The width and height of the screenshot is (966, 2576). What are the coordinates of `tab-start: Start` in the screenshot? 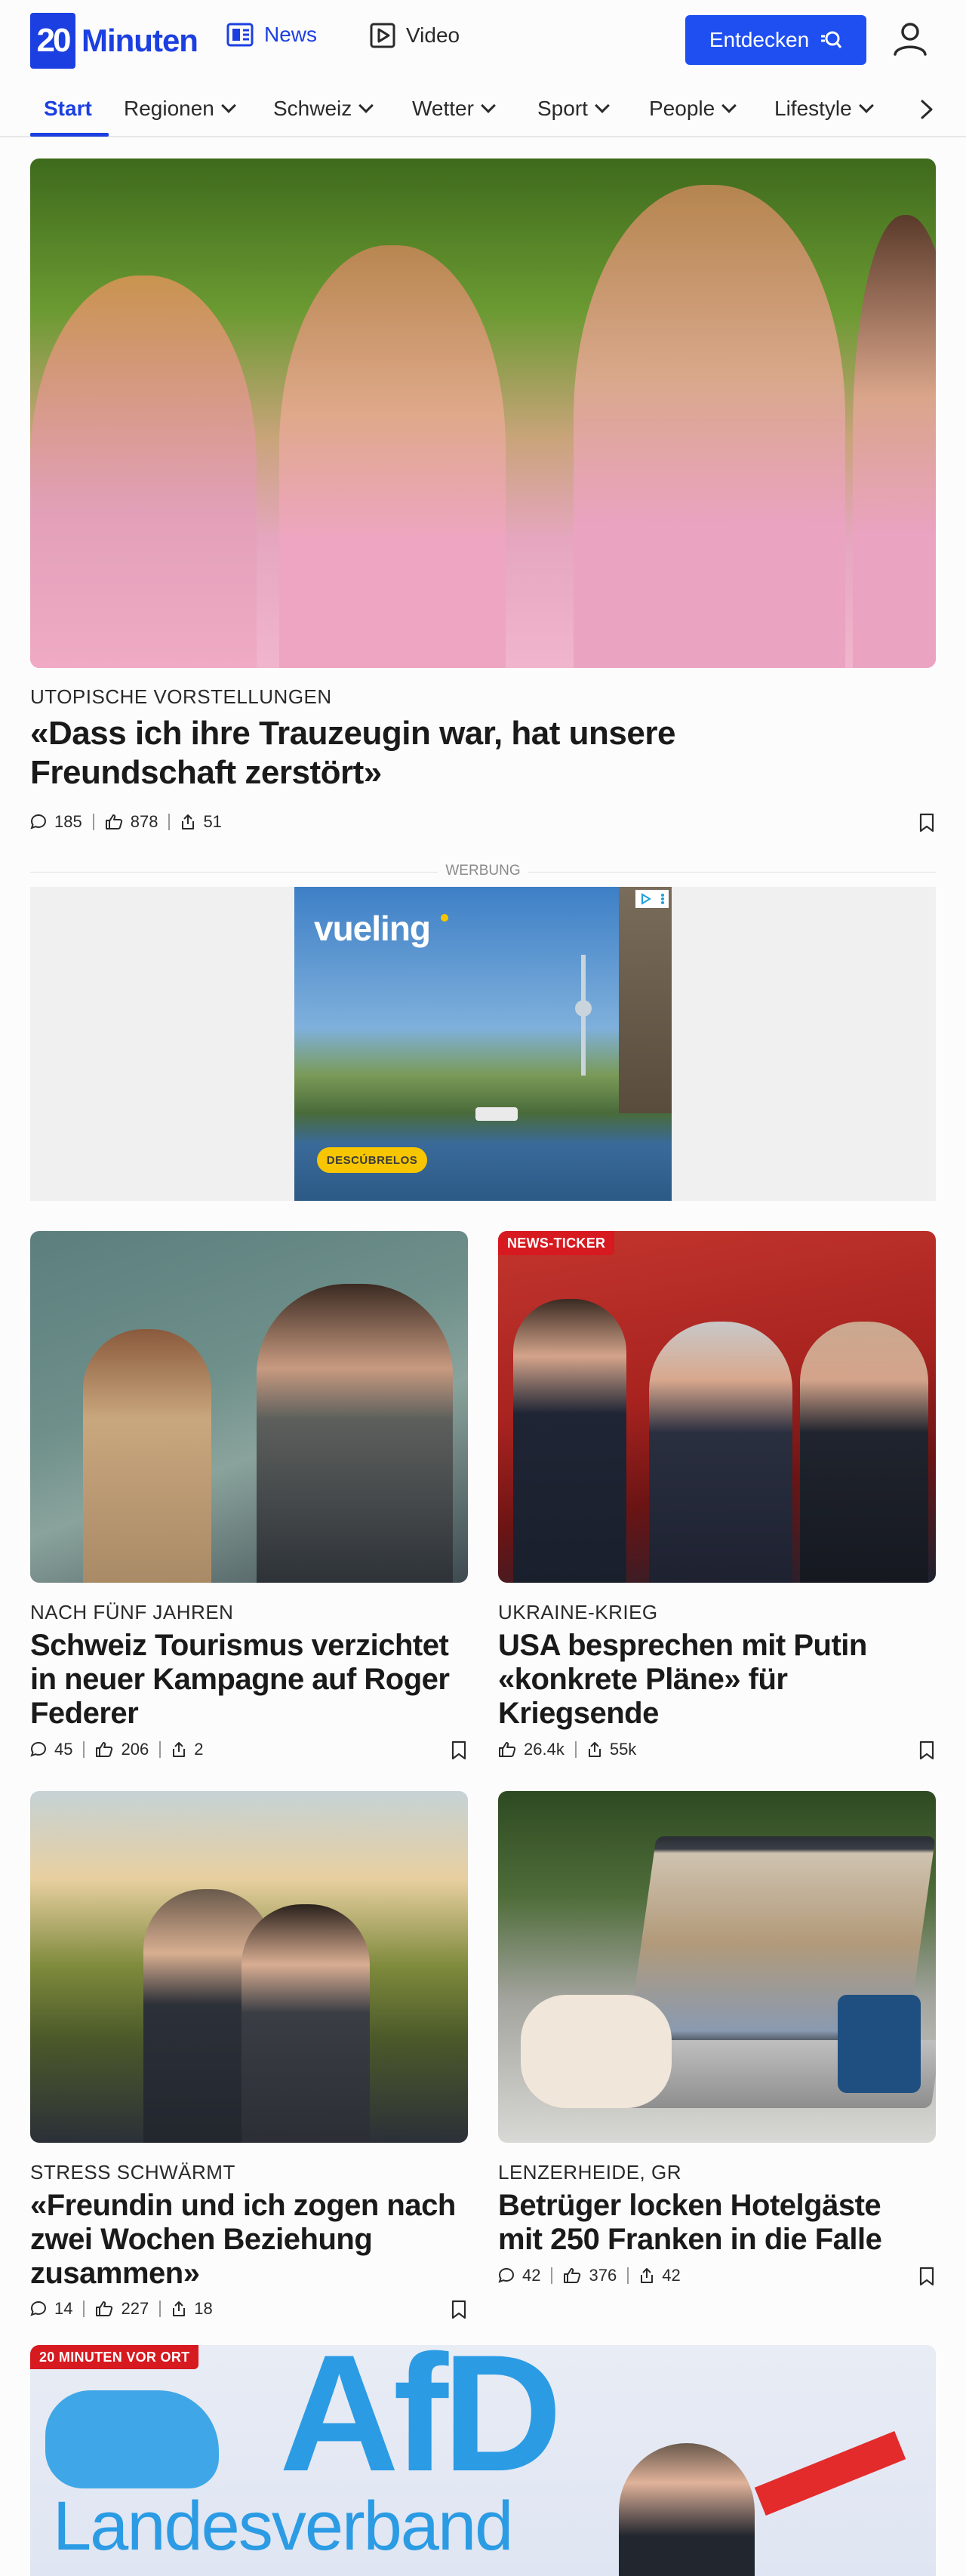 It's located at (68, 109).